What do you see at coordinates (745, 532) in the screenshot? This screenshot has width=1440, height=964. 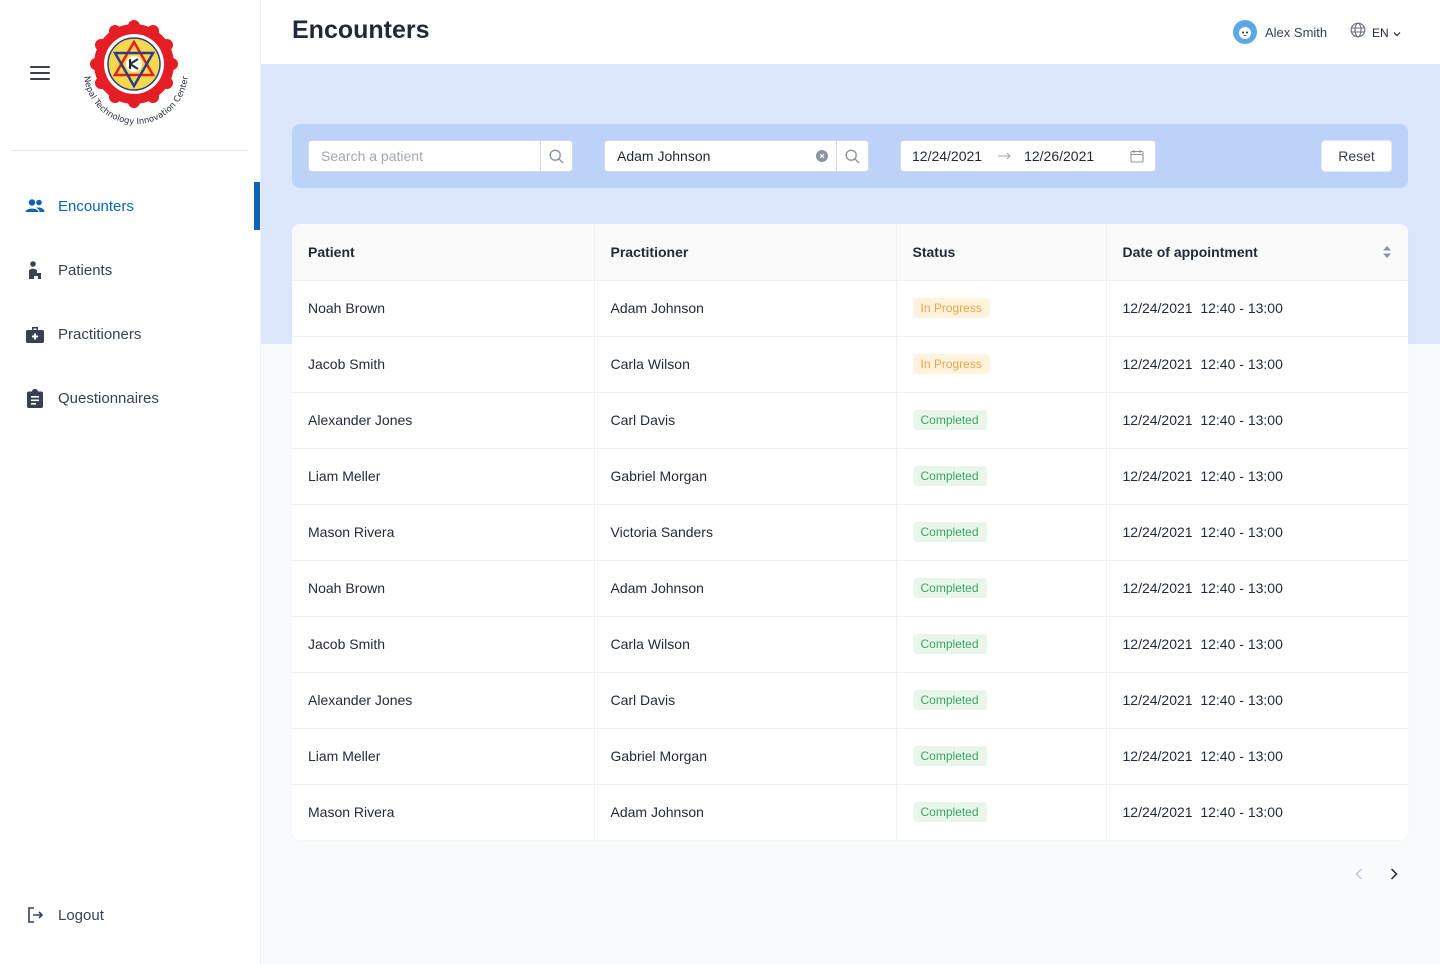 I see `practitioner-cell: Victoria Sanders` at bounding box center [745, 532].